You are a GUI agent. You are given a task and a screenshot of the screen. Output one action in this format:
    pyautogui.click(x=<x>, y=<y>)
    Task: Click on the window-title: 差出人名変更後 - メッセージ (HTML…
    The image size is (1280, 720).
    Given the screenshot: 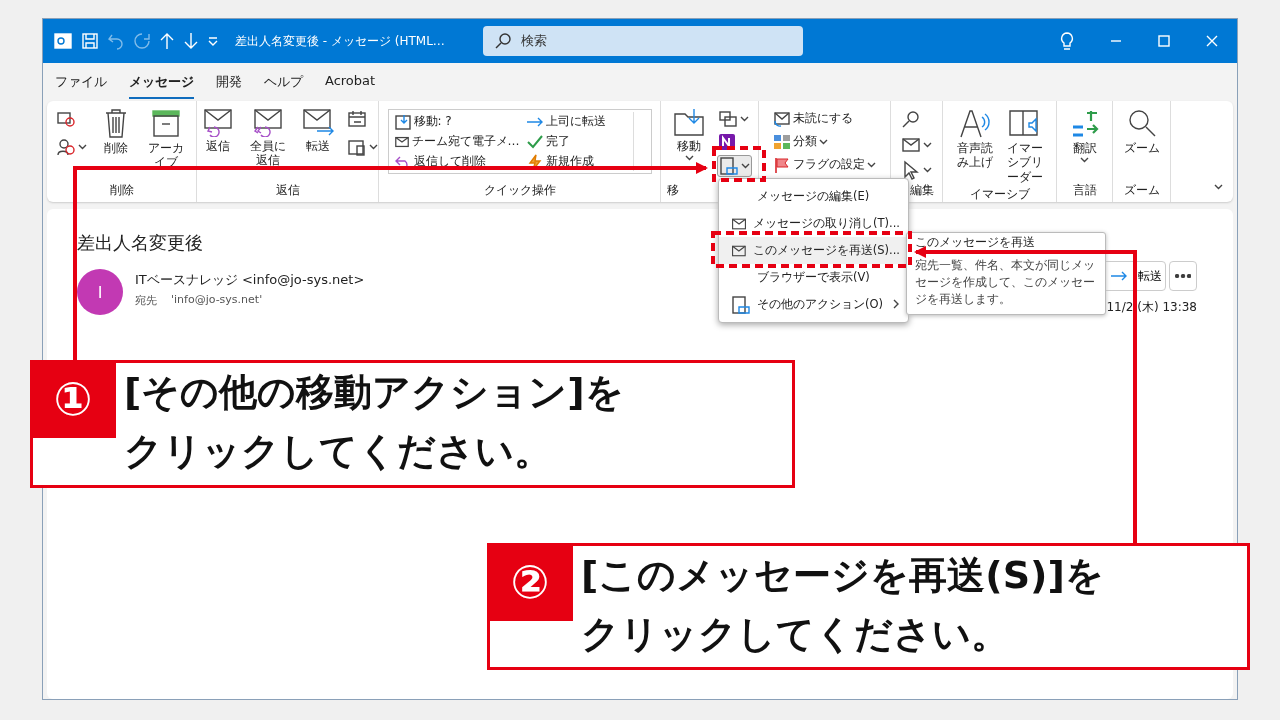 What is the action you would take?
    pyautogui.click(x=340, y=41)
    